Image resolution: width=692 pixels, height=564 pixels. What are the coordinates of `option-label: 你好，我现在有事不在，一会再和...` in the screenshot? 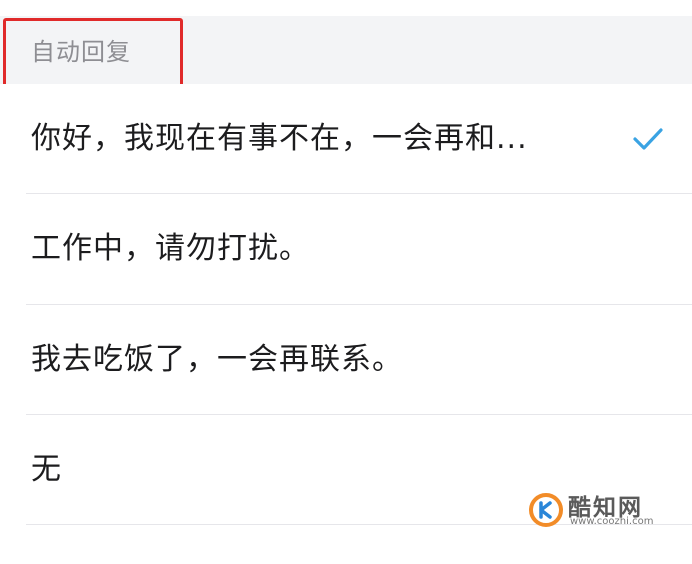 It's located at (279, 138).